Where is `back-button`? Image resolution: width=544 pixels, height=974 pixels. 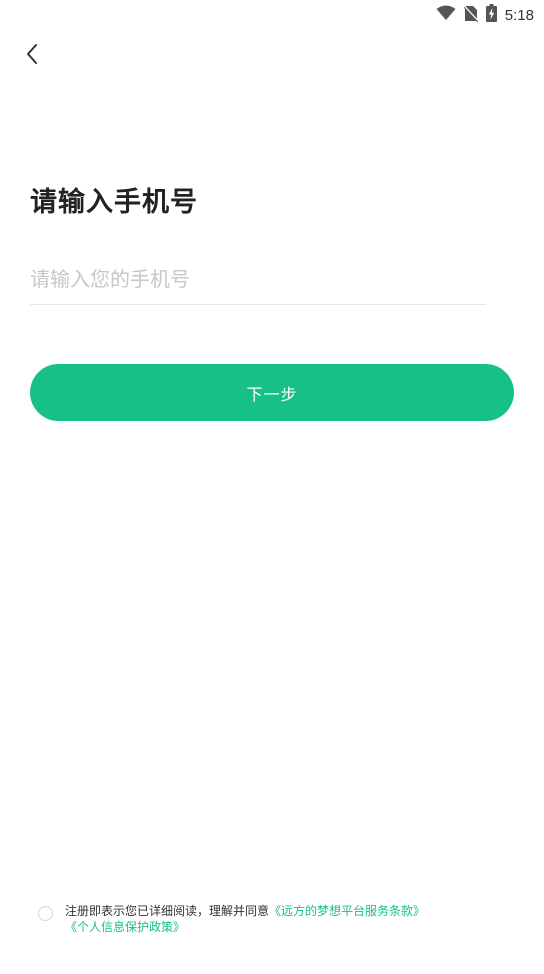 back-button is located at coordinates (32, 56).